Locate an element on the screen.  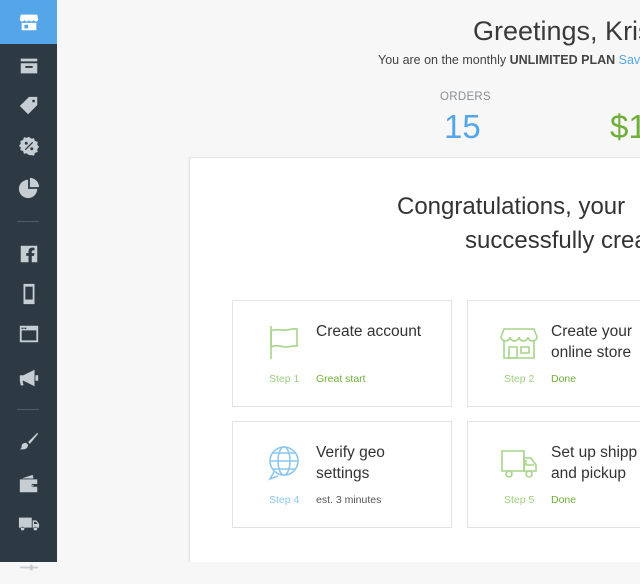
plan-name: UNLIMITED PLAN is located at coordinates (562, 60).